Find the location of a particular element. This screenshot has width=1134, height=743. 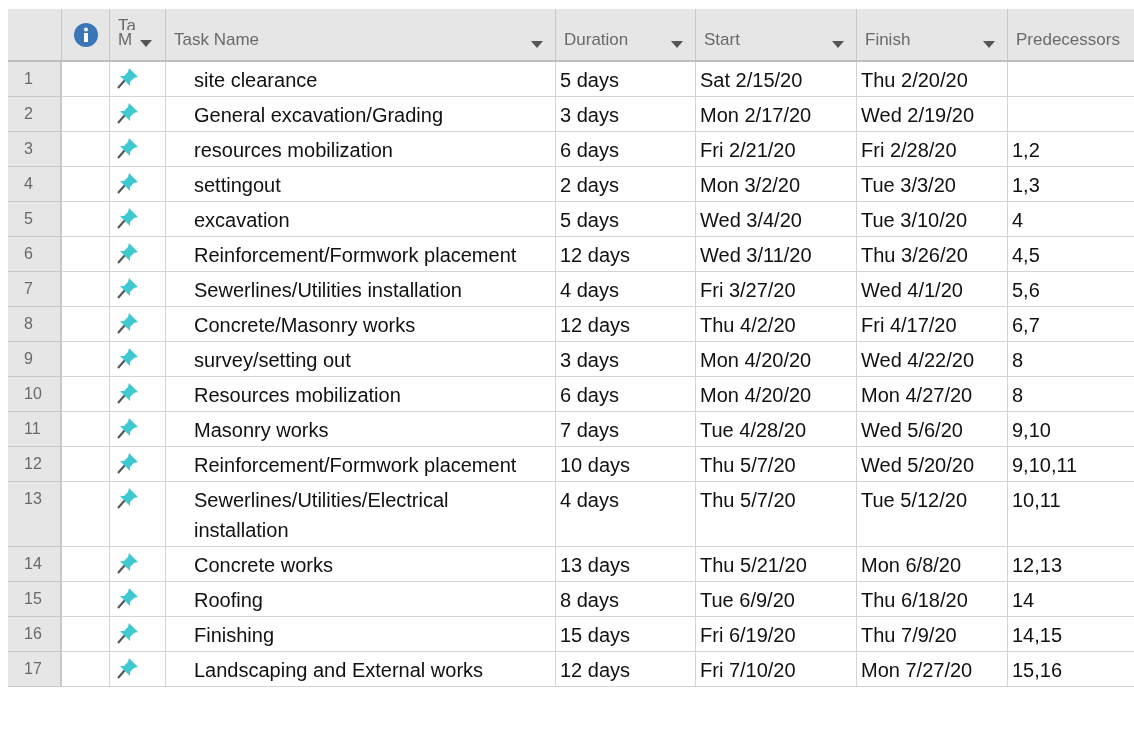

task-name-cell: Sewerlines/Utilities/Electrical installation is located at coordinates (321, 515).